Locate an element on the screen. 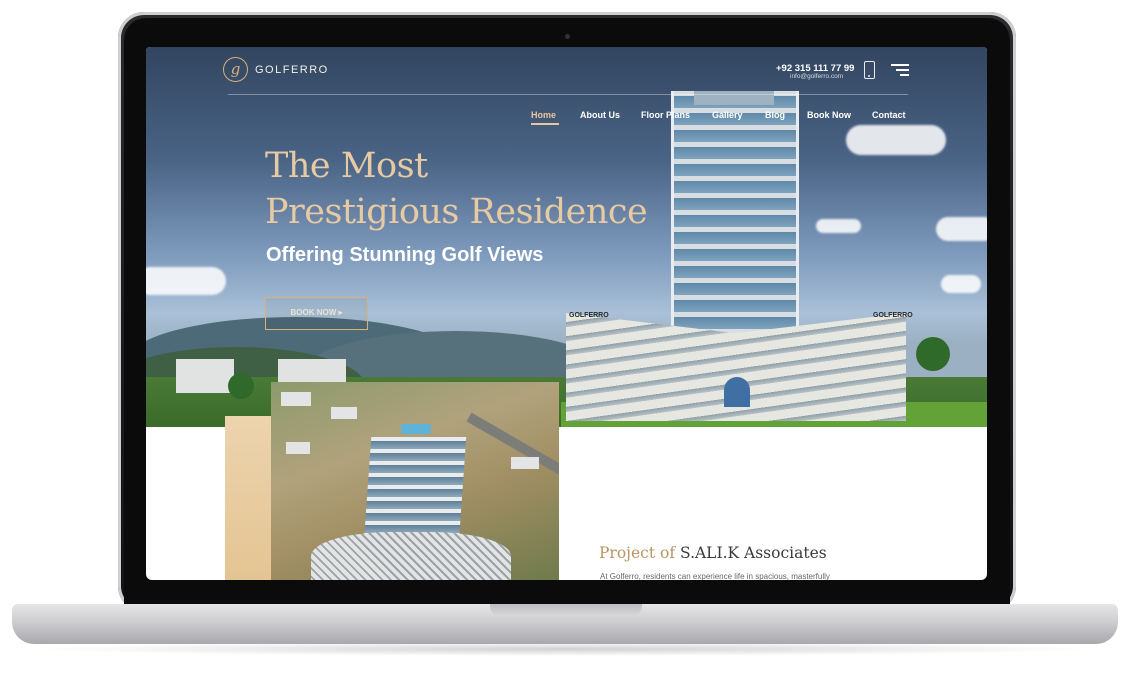 The width and height of the screenshot is (1132, 678). golferro-logo-icon: g is located at coordinates (235, 69).